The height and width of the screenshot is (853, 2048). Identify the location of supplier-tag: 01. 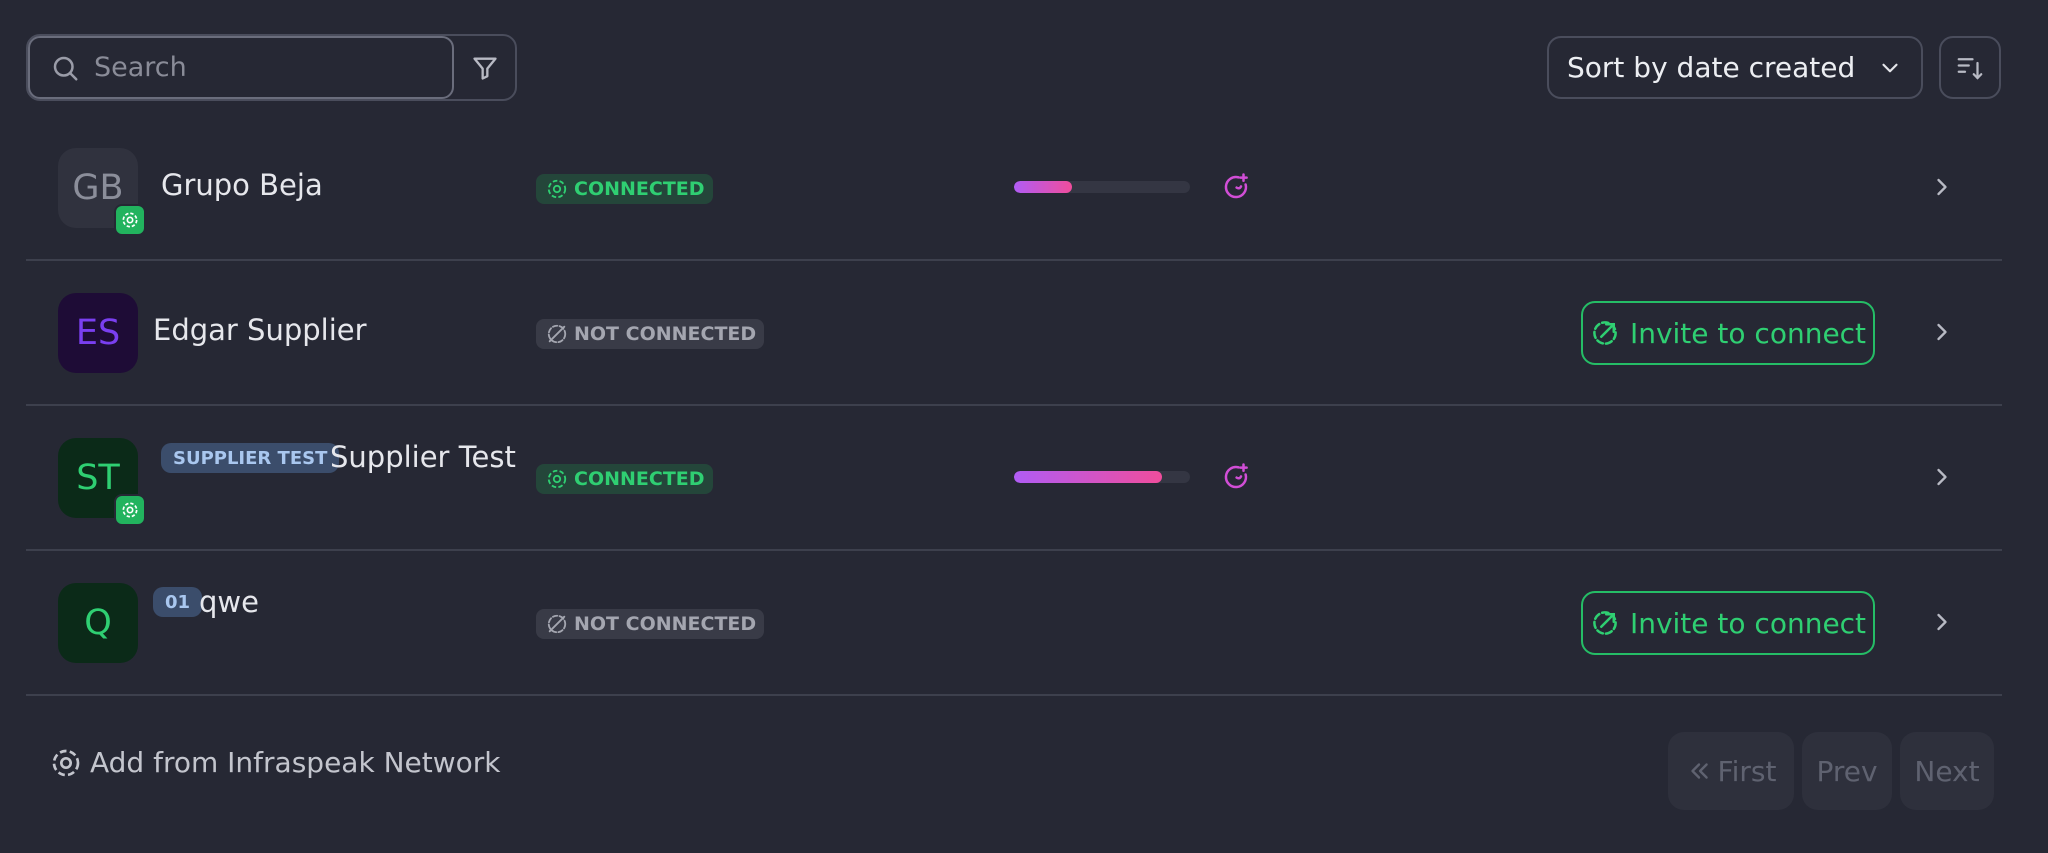
(178, 602).